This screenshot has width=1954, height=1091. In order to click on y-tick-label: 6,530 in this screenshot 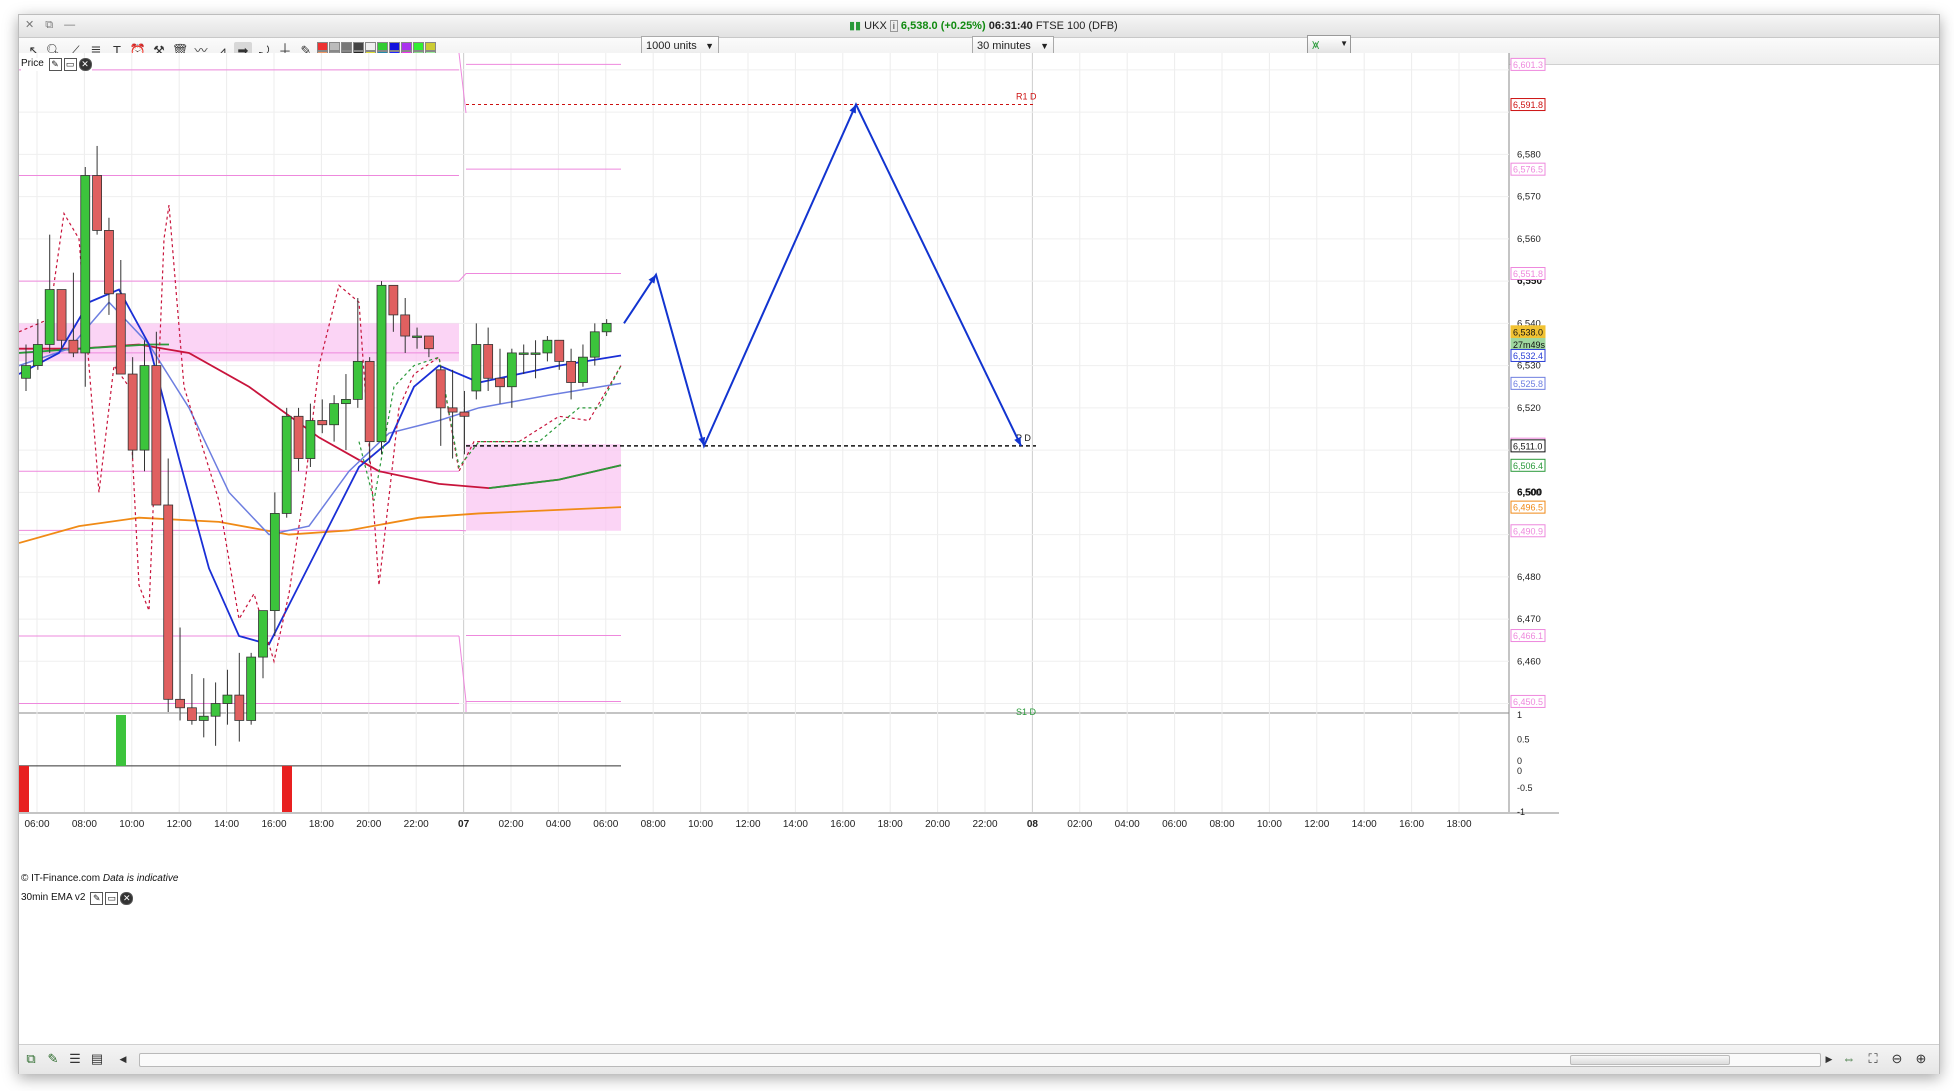, I will do `click(1529, 366)`.